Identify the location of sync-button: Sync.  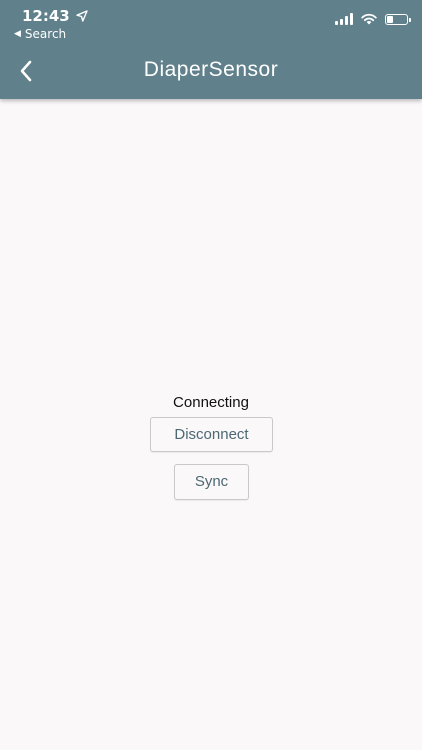
(211, 482).